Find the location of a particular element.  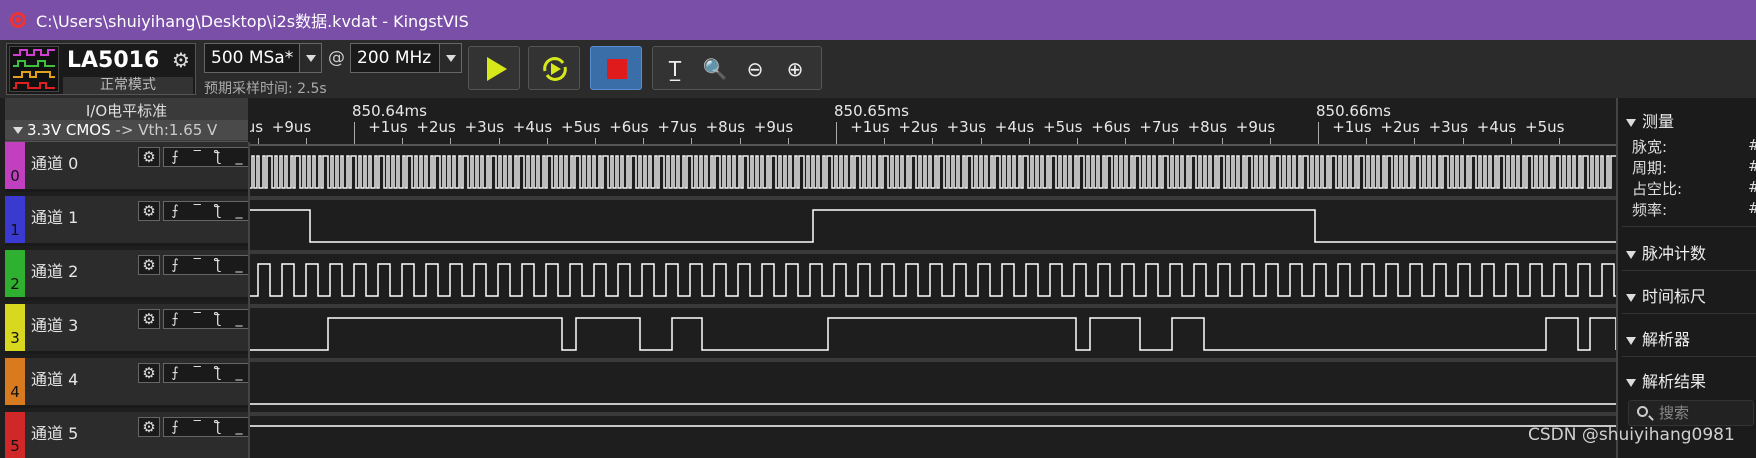

channel-name: 通道 4 is located at coordinates (54, 378).